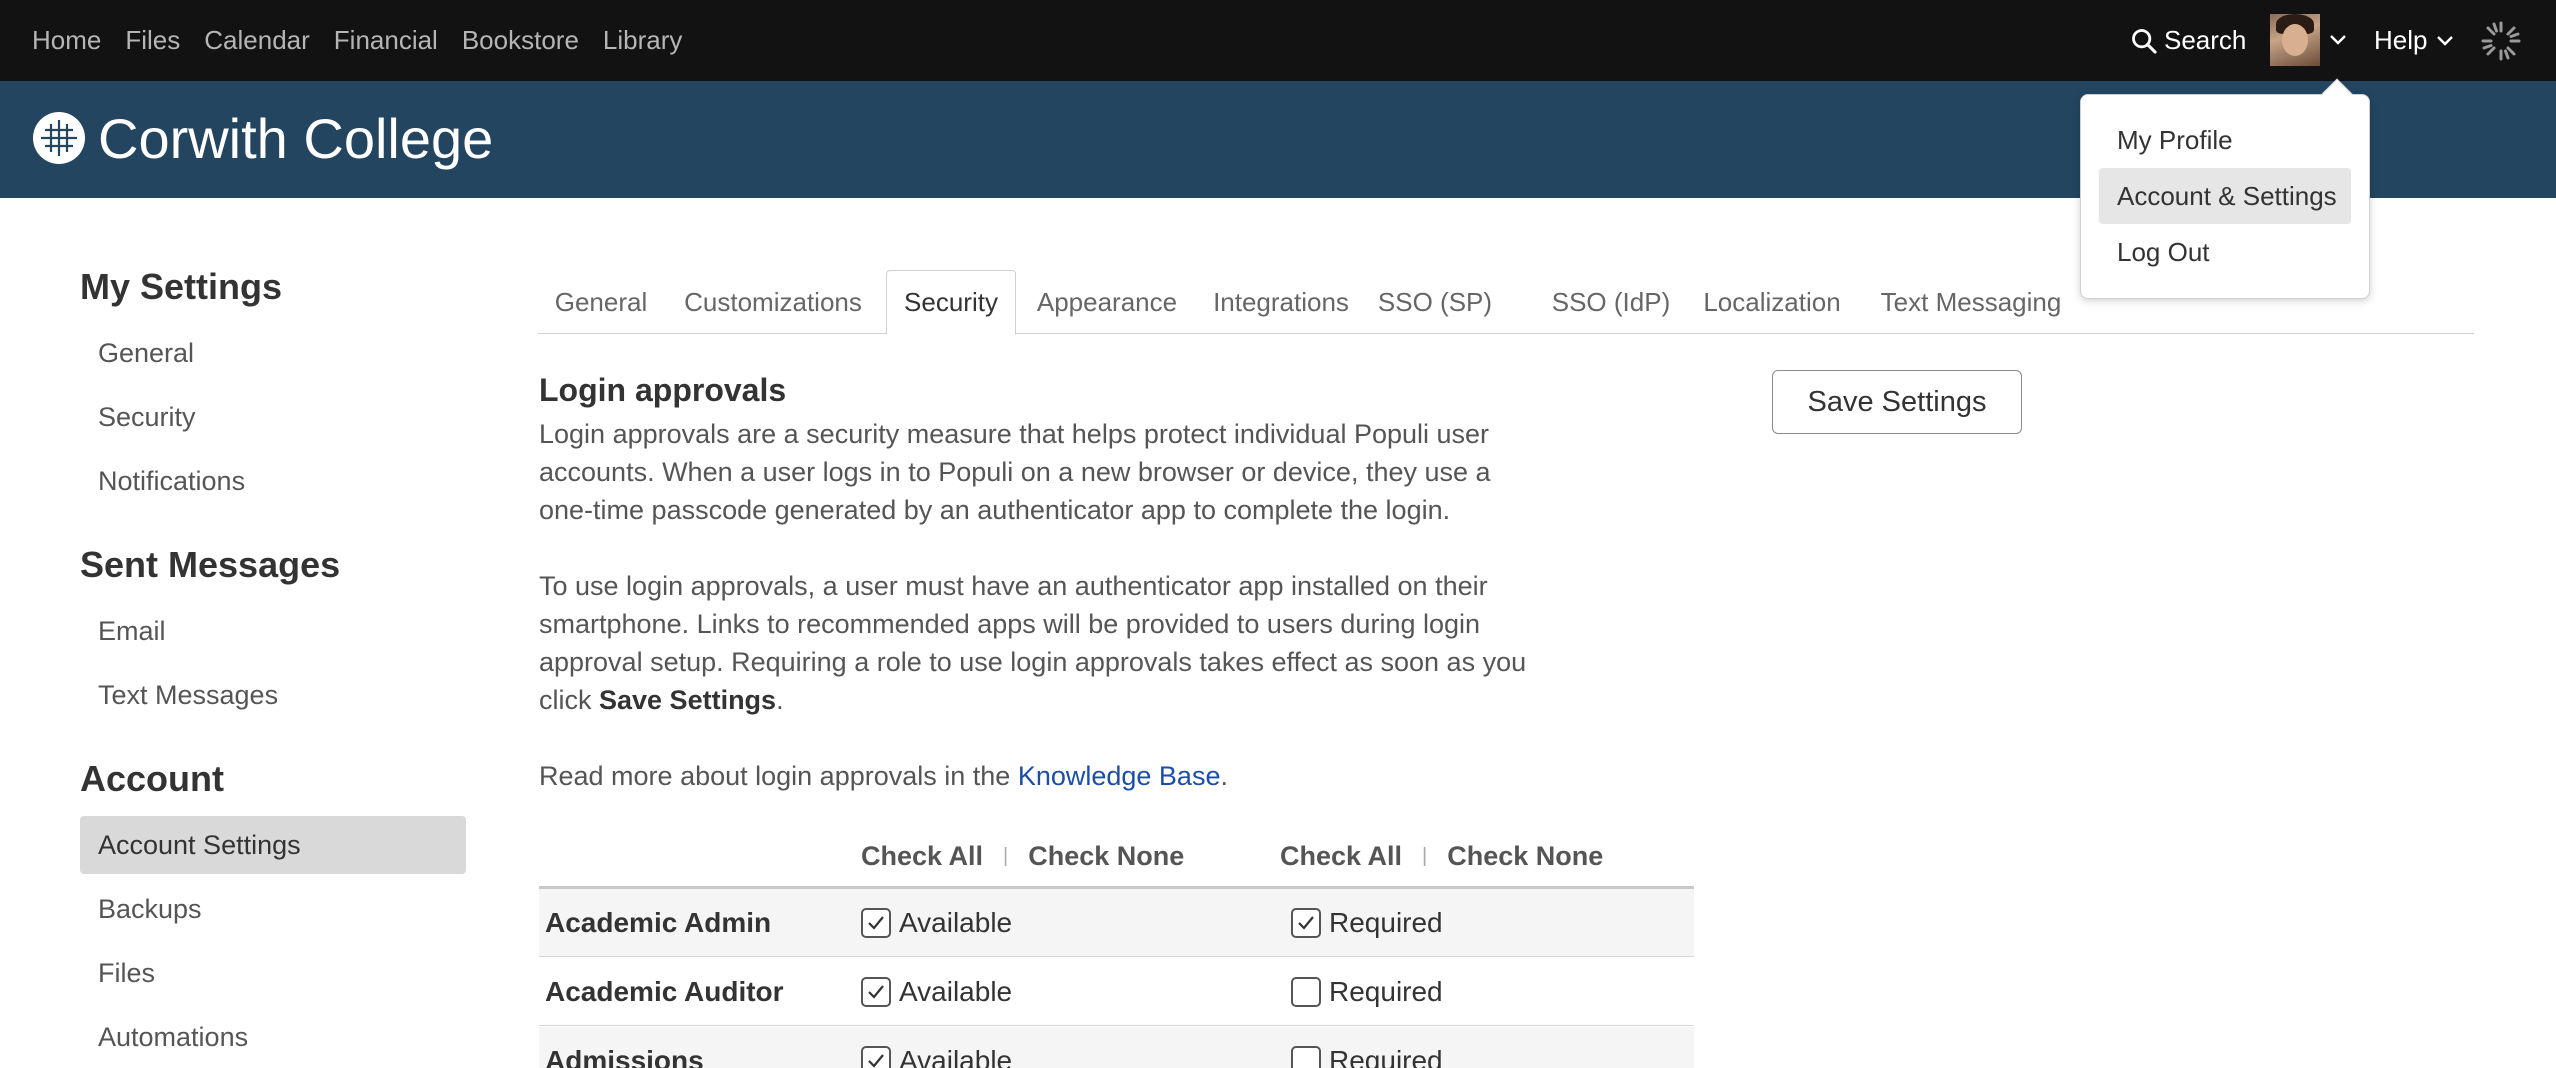  Describe the element at coordinates (778, 776) in the screenshot. I see `paragraph-3-text: Read more about login approvals in the` at that location.